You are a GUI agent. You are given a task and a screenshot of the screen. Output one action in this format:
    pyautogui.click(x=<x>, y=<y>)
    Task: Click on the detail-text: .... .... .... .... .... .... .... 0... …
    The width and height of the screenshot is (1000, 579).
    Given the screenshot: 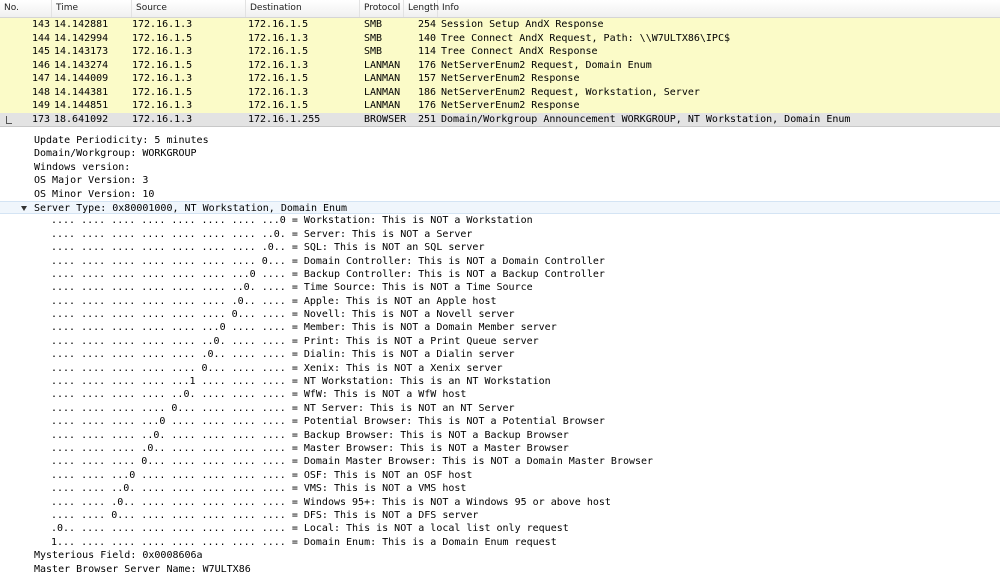 What is the action you would take?
    pyautogui.click(x=328, y=261)
    